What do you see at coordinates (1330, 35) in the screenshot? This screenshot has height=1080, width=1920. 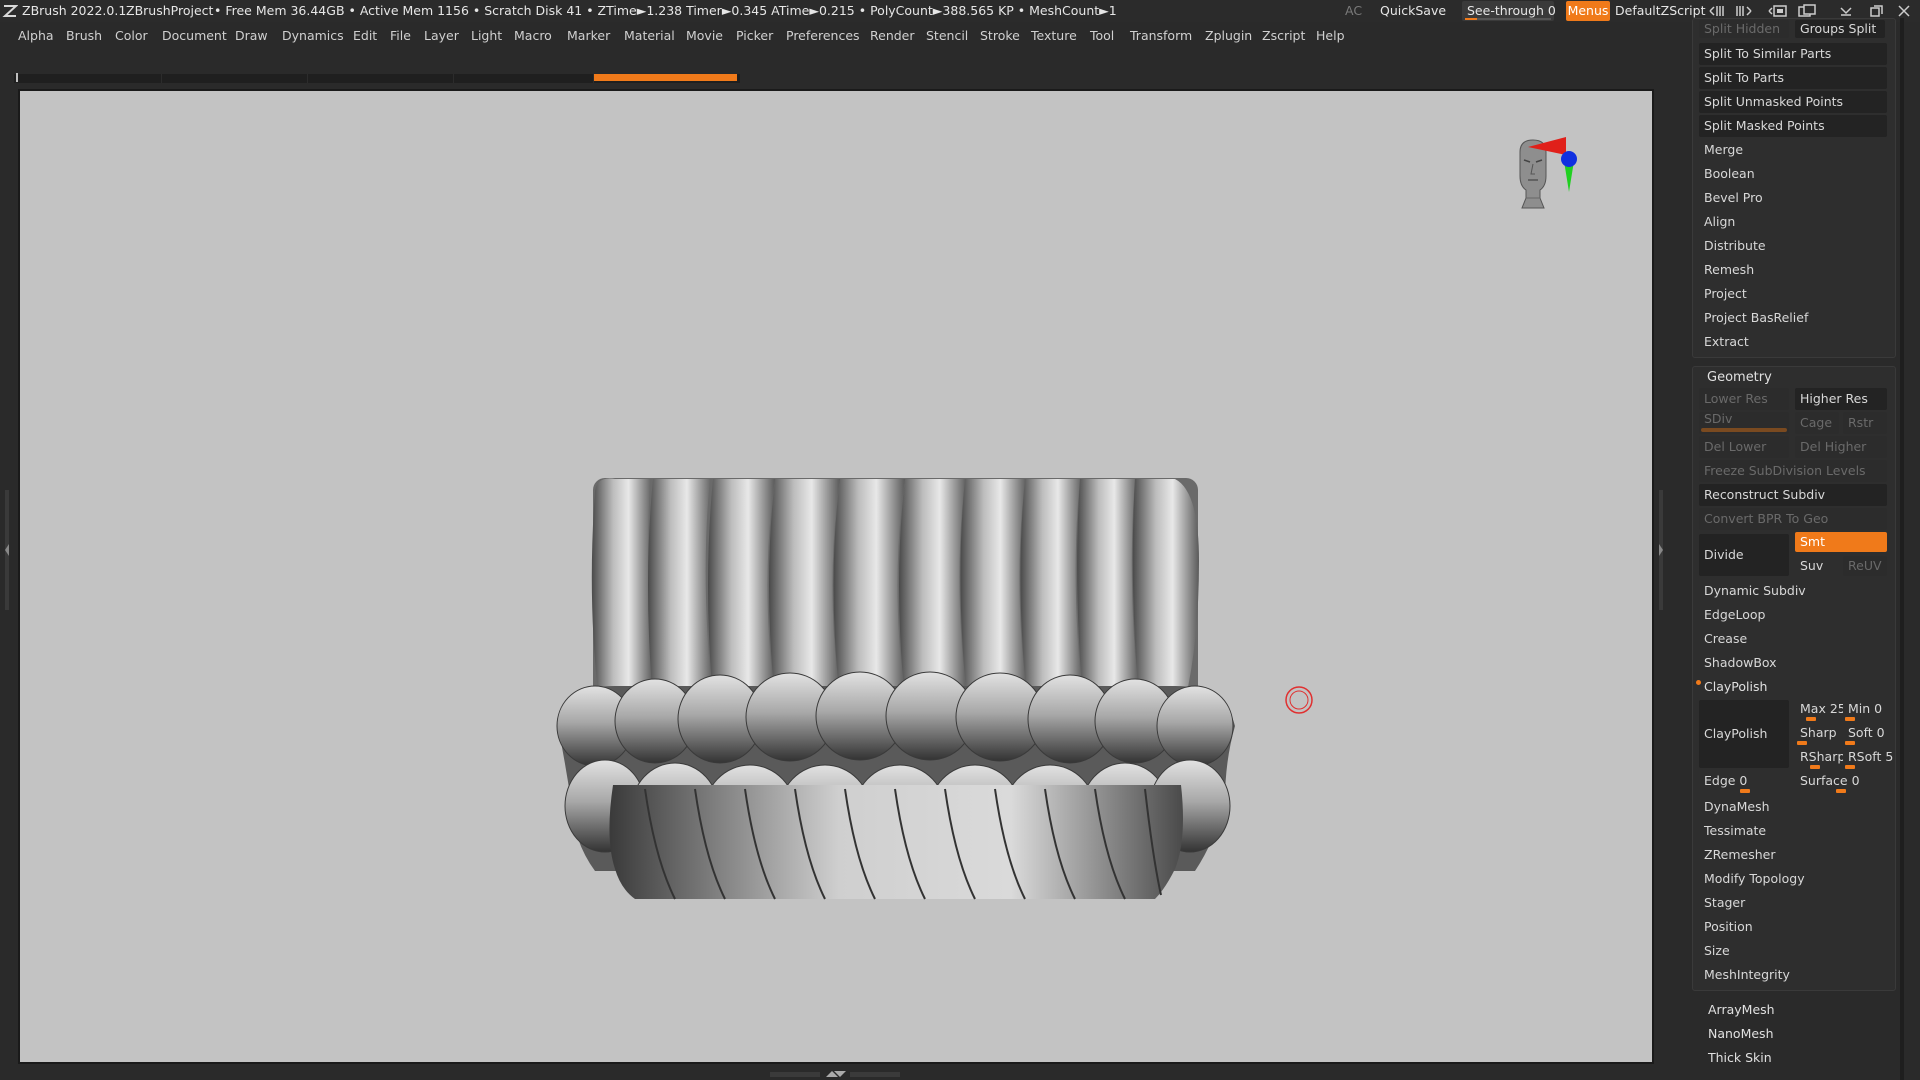 I see `menu-help: Help` at bounding box center [1330, 35].